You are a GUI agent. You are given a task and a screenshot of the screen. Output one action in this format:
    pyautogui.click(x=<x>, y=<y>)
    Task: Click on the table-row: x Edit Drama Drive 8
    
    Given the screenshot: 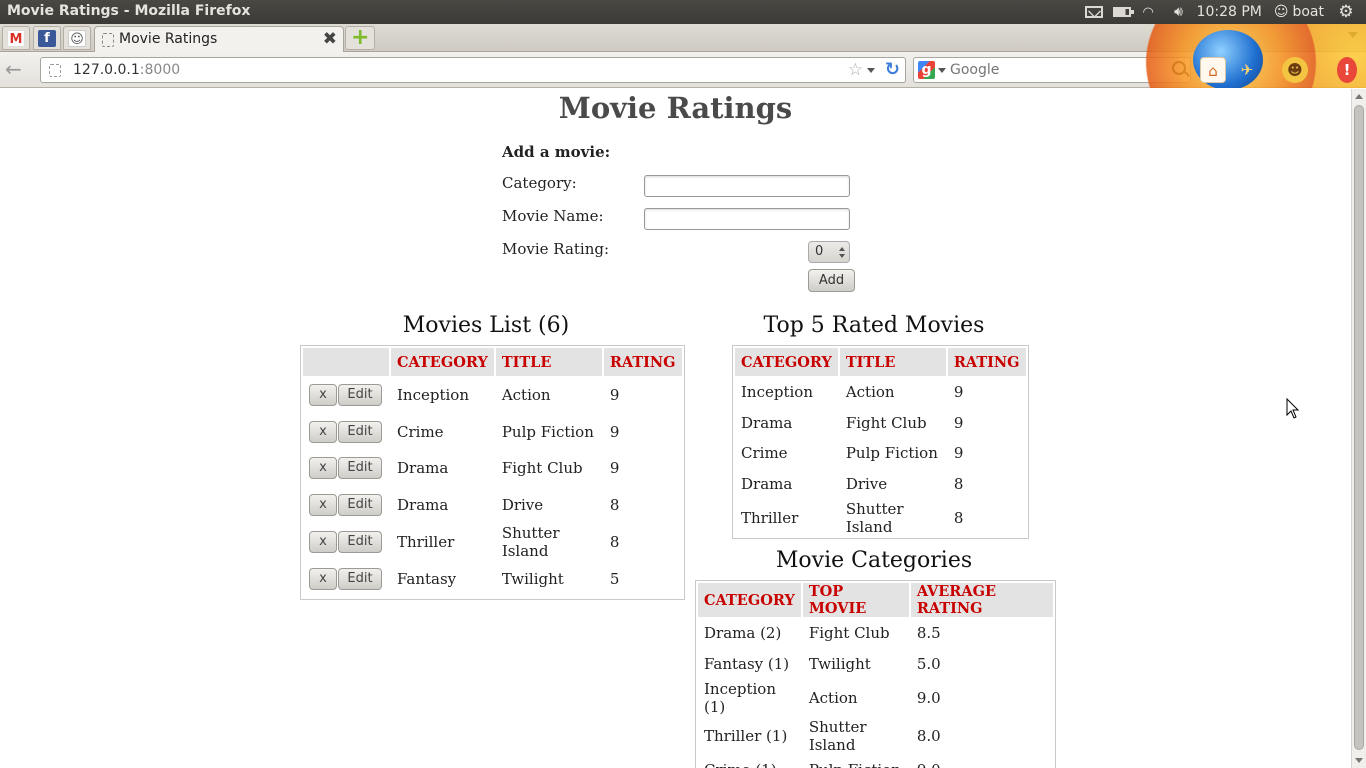 What is the action you would take?
    pyautogui.click(x=492, y=505)
    